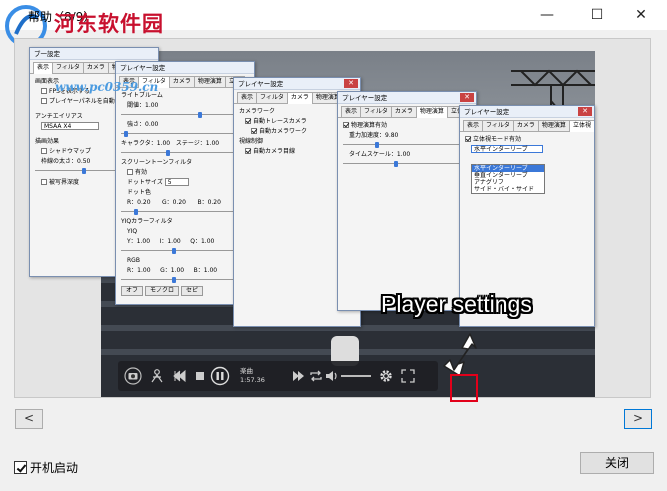 The width and height of the screenshot is (667, 491). Describe the element at coordinates (29, 419) in the screenshot. I see `prev-page-button: <` at that location.